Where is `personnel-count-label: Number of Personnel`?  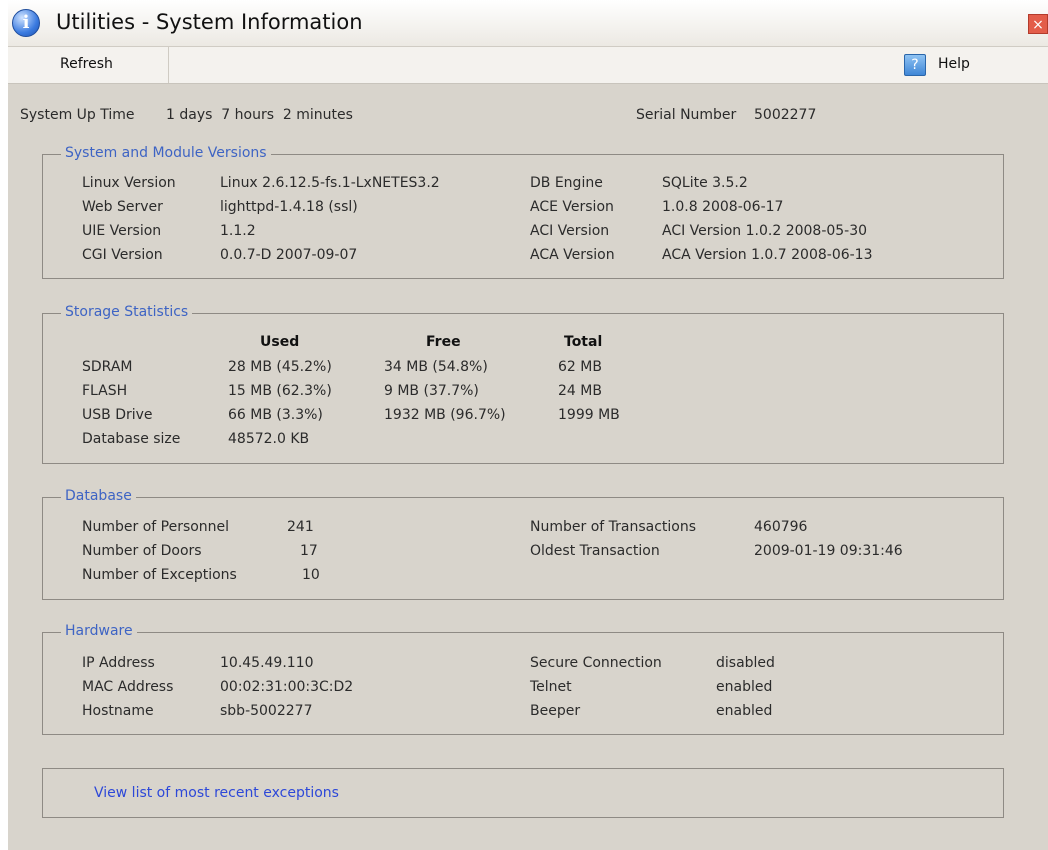 personnel-count-label: Number of Personnel is located at coordinates (156, 527).